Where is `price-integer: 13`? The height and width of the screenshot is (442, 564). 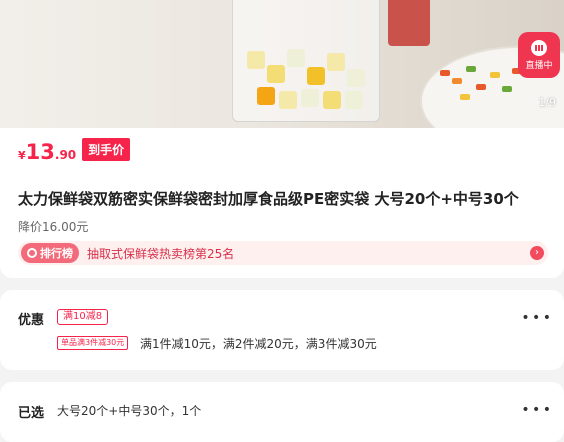
price-integer: 13 is located at coordinates (40, 152).